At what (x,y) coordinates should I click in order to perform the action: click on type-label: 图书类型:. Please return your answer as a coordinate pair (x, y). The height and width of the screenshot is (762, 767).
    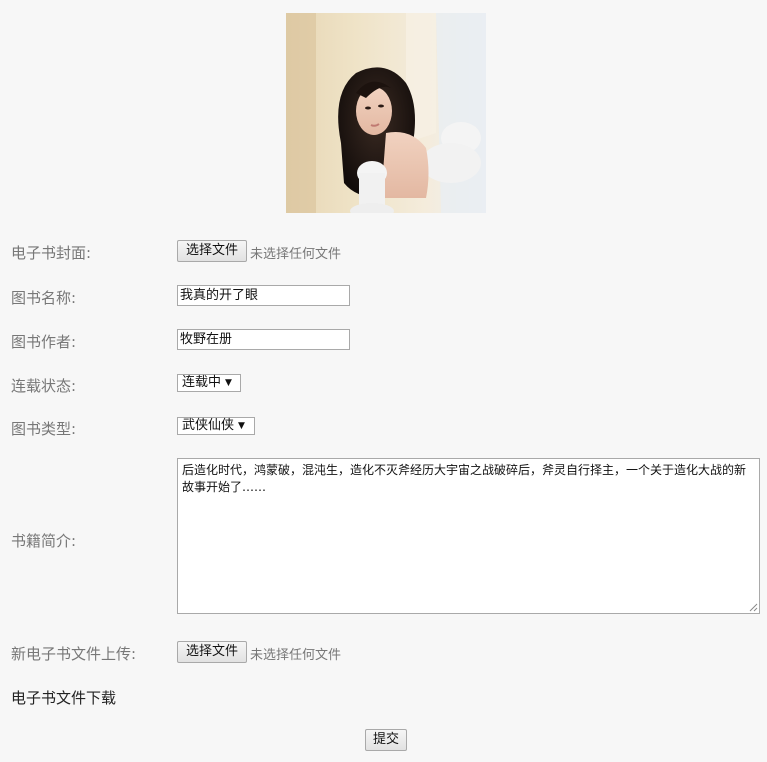
    Looking at the image, I should click on (44, 429).